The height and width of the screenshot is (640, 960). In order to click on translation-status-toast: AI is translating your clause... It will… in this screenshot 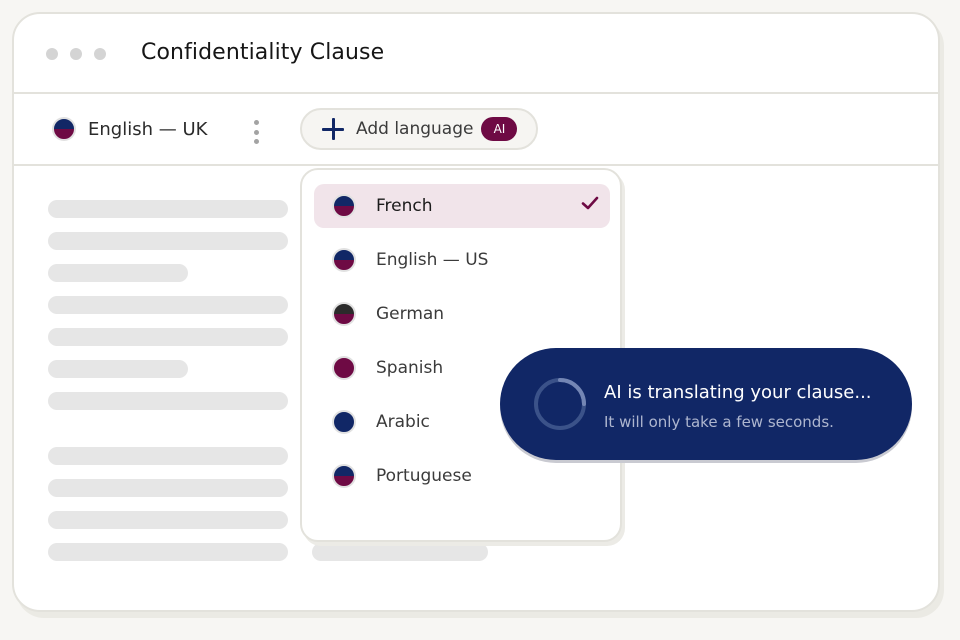, I will do `click(706, 404)`.